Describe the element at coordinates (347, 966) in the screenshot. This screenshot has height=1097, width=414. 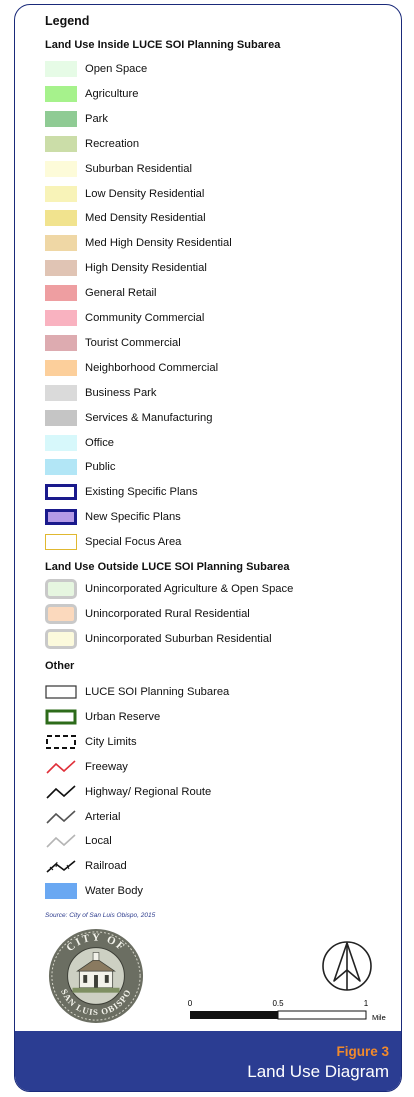
I see `north-arrow-icon` at that location.